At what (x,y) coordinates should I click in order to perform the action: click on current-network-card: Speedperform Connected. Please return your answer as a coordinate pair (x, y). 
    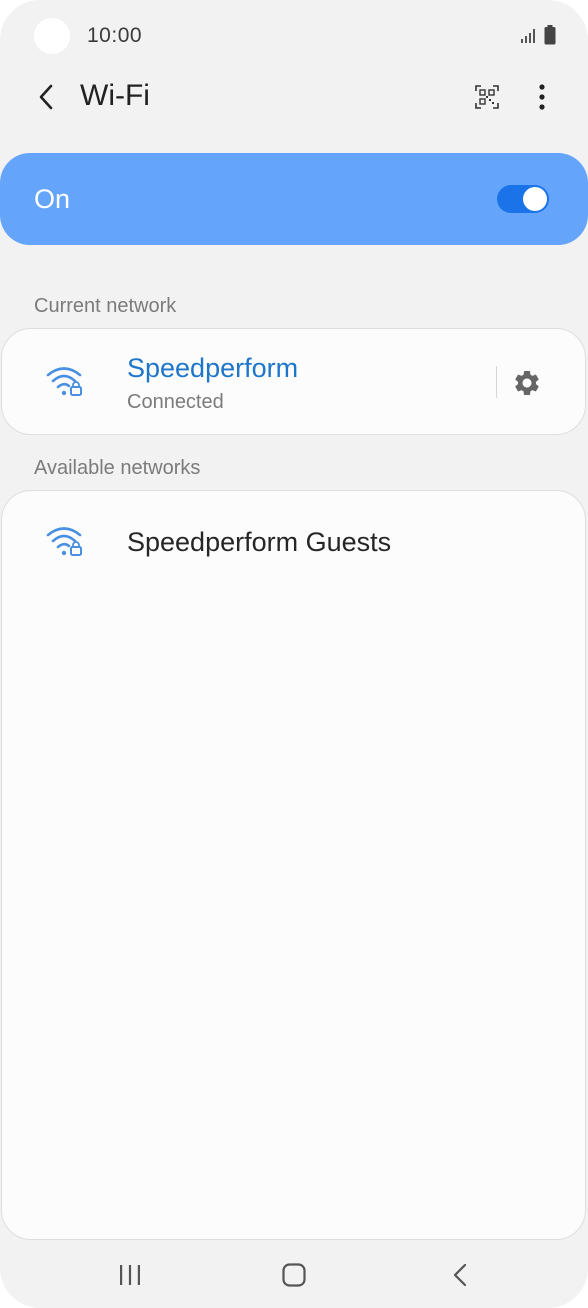
    Looking at the image, I should click on (293, 381).